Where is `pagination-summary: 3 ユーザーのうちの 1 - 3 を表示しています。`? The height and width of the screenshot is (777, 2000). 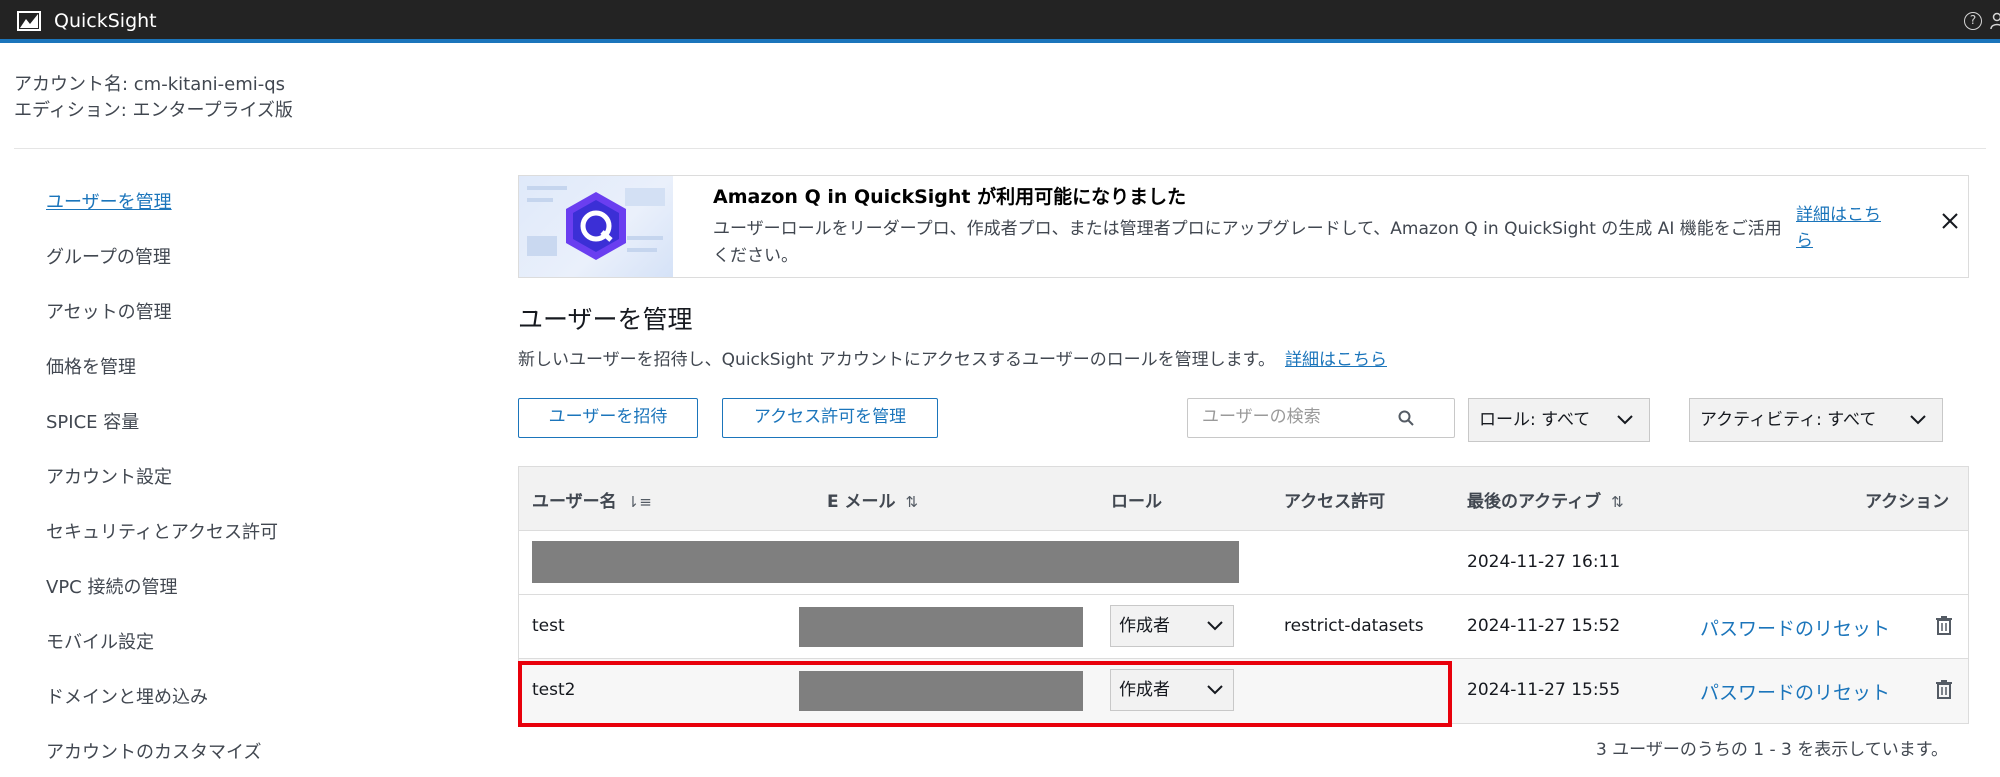
pagination-summary: 3 ユーザーのうちの 1 - 3 を表示しています。 is located at coordinates (1771, 750).